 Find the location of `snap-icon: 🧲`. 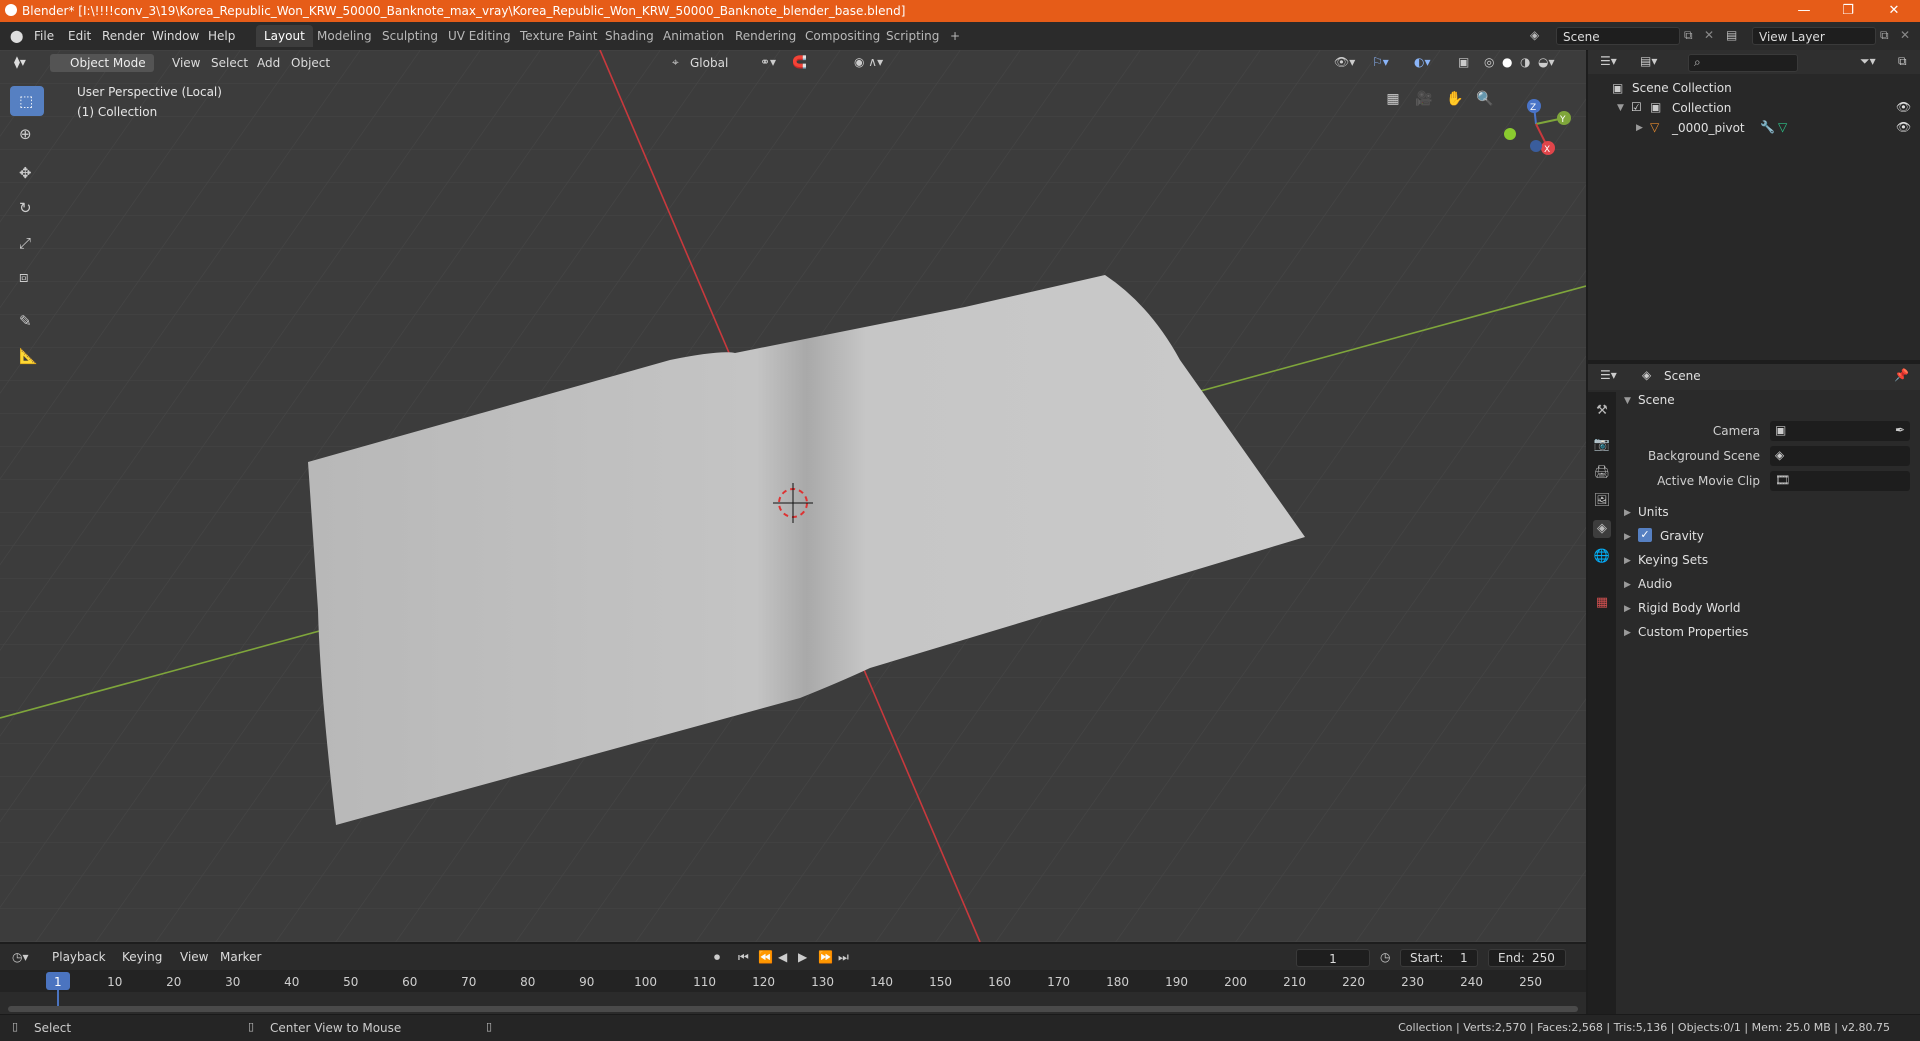

snap-icon: 🧲 is located at coordinates (799, 62).